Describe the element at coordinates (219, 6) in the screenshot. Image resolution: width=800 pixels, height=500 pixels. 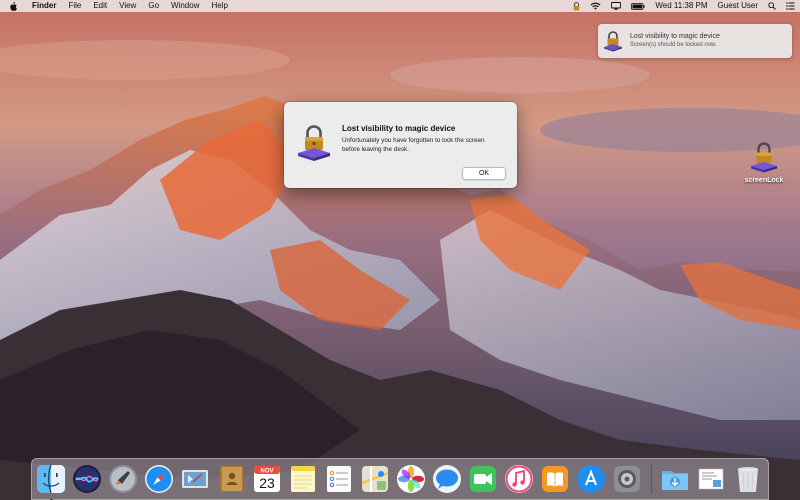
I see `menu-help: Help` at that location.